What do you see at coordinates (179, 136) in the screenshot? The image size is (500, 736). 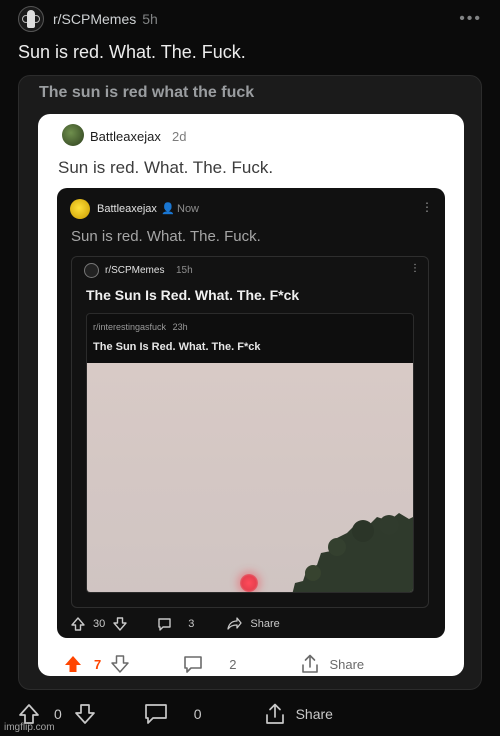 I see `comment-time: 2d` at bounding box center [179, 136].